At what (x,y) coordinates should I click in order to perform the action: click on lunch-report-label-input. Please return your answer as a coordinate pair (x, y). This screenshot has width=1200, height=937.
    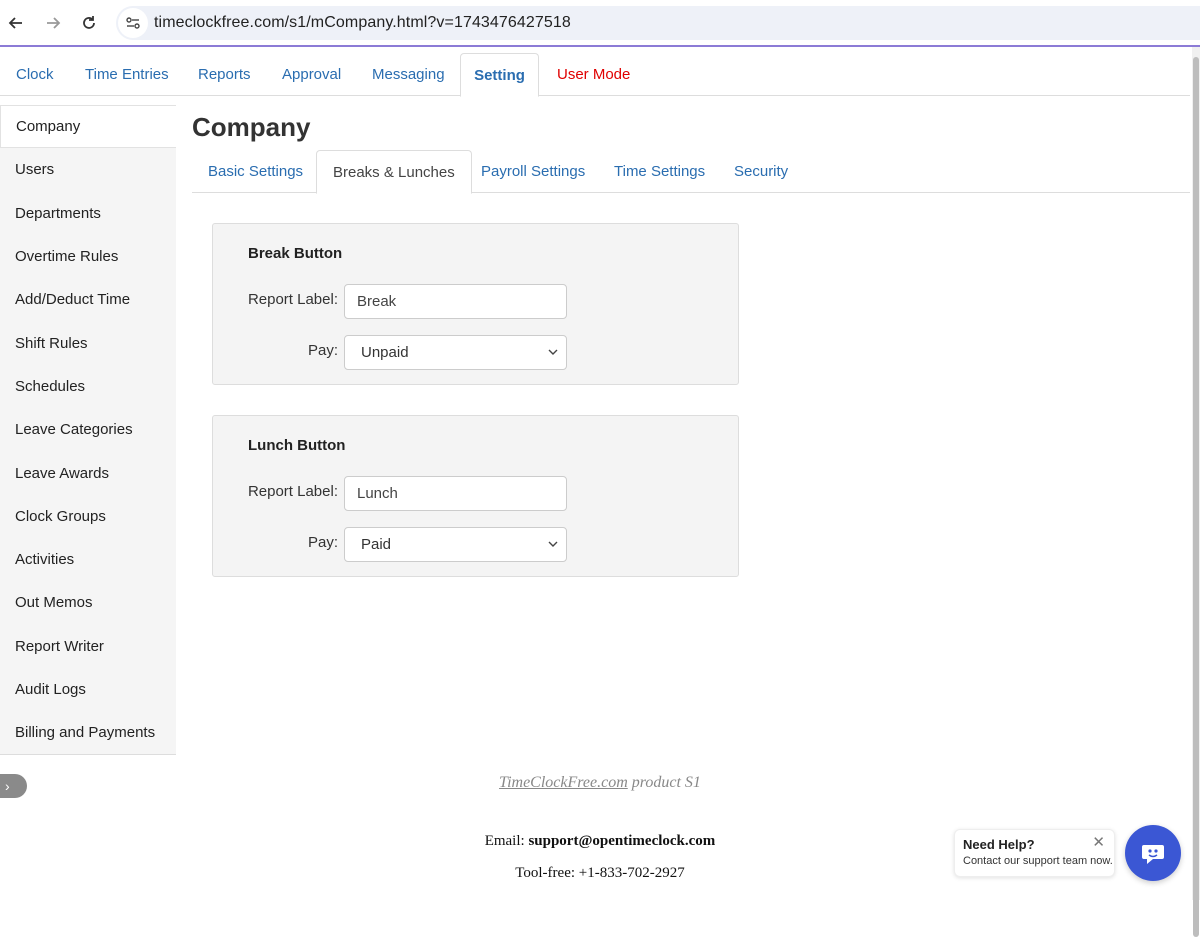
    Looking at the image, I should click on (455, 493).